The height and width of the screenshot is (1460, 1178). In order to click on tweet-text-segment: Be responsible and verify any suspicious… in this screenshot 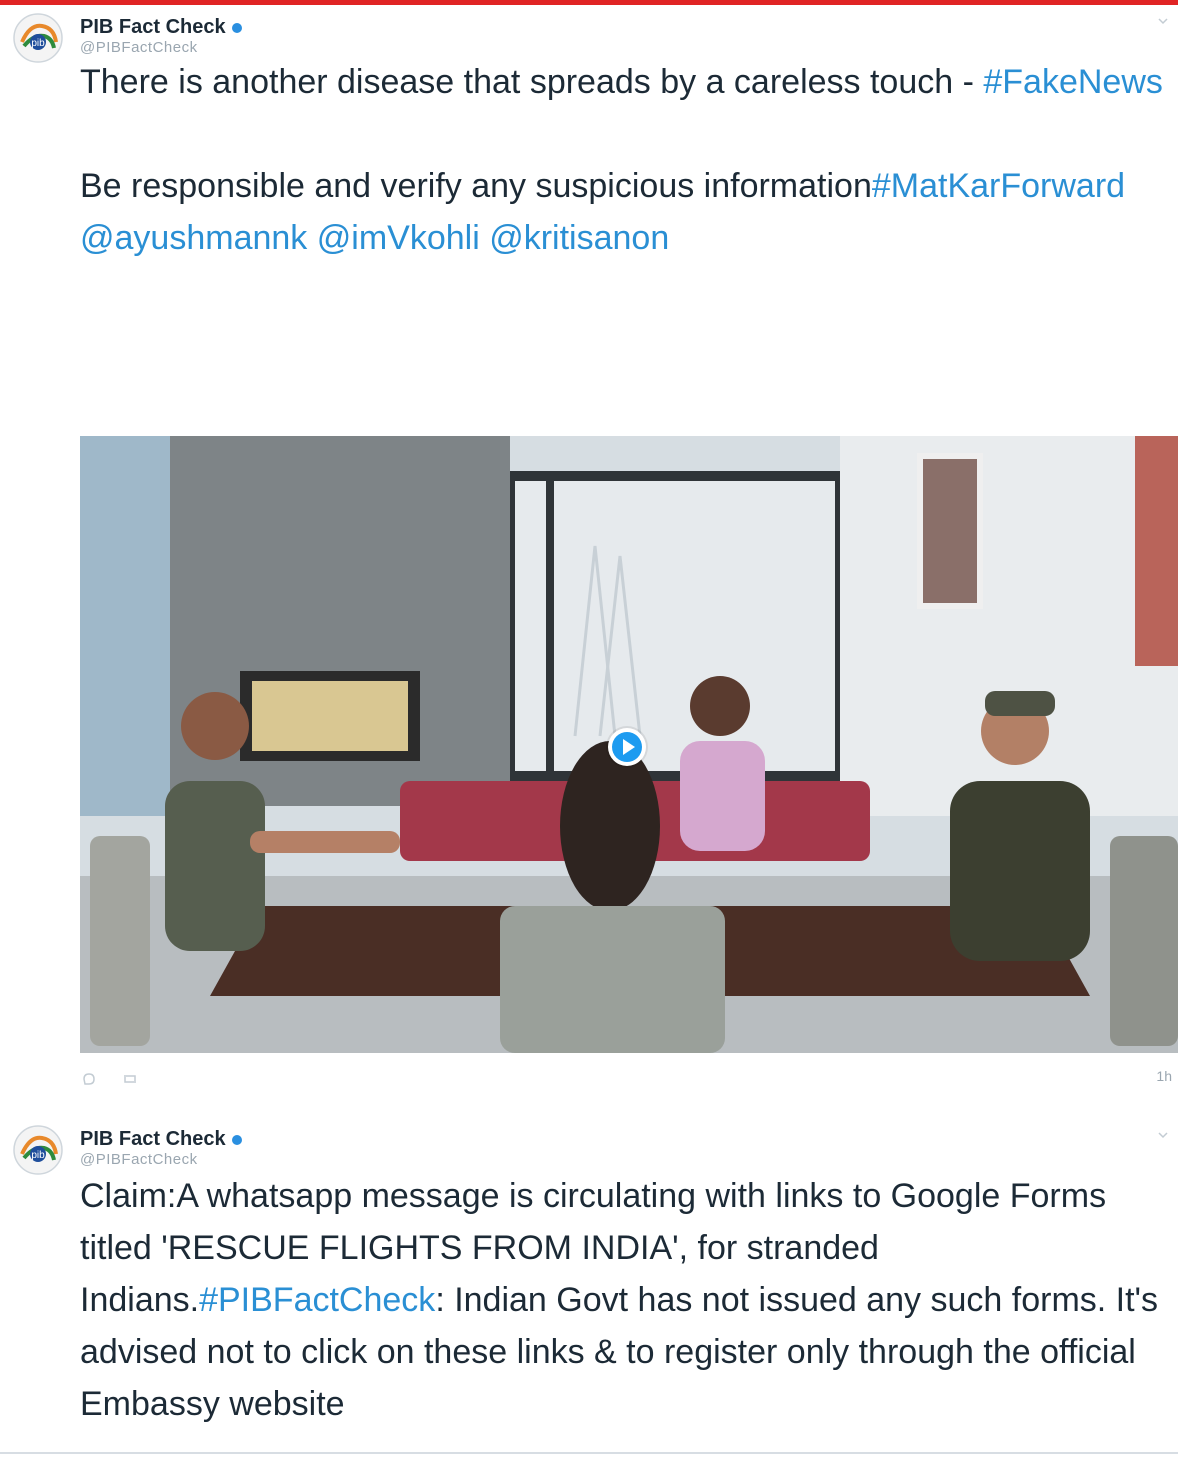, I will do `click(476, 186)`.